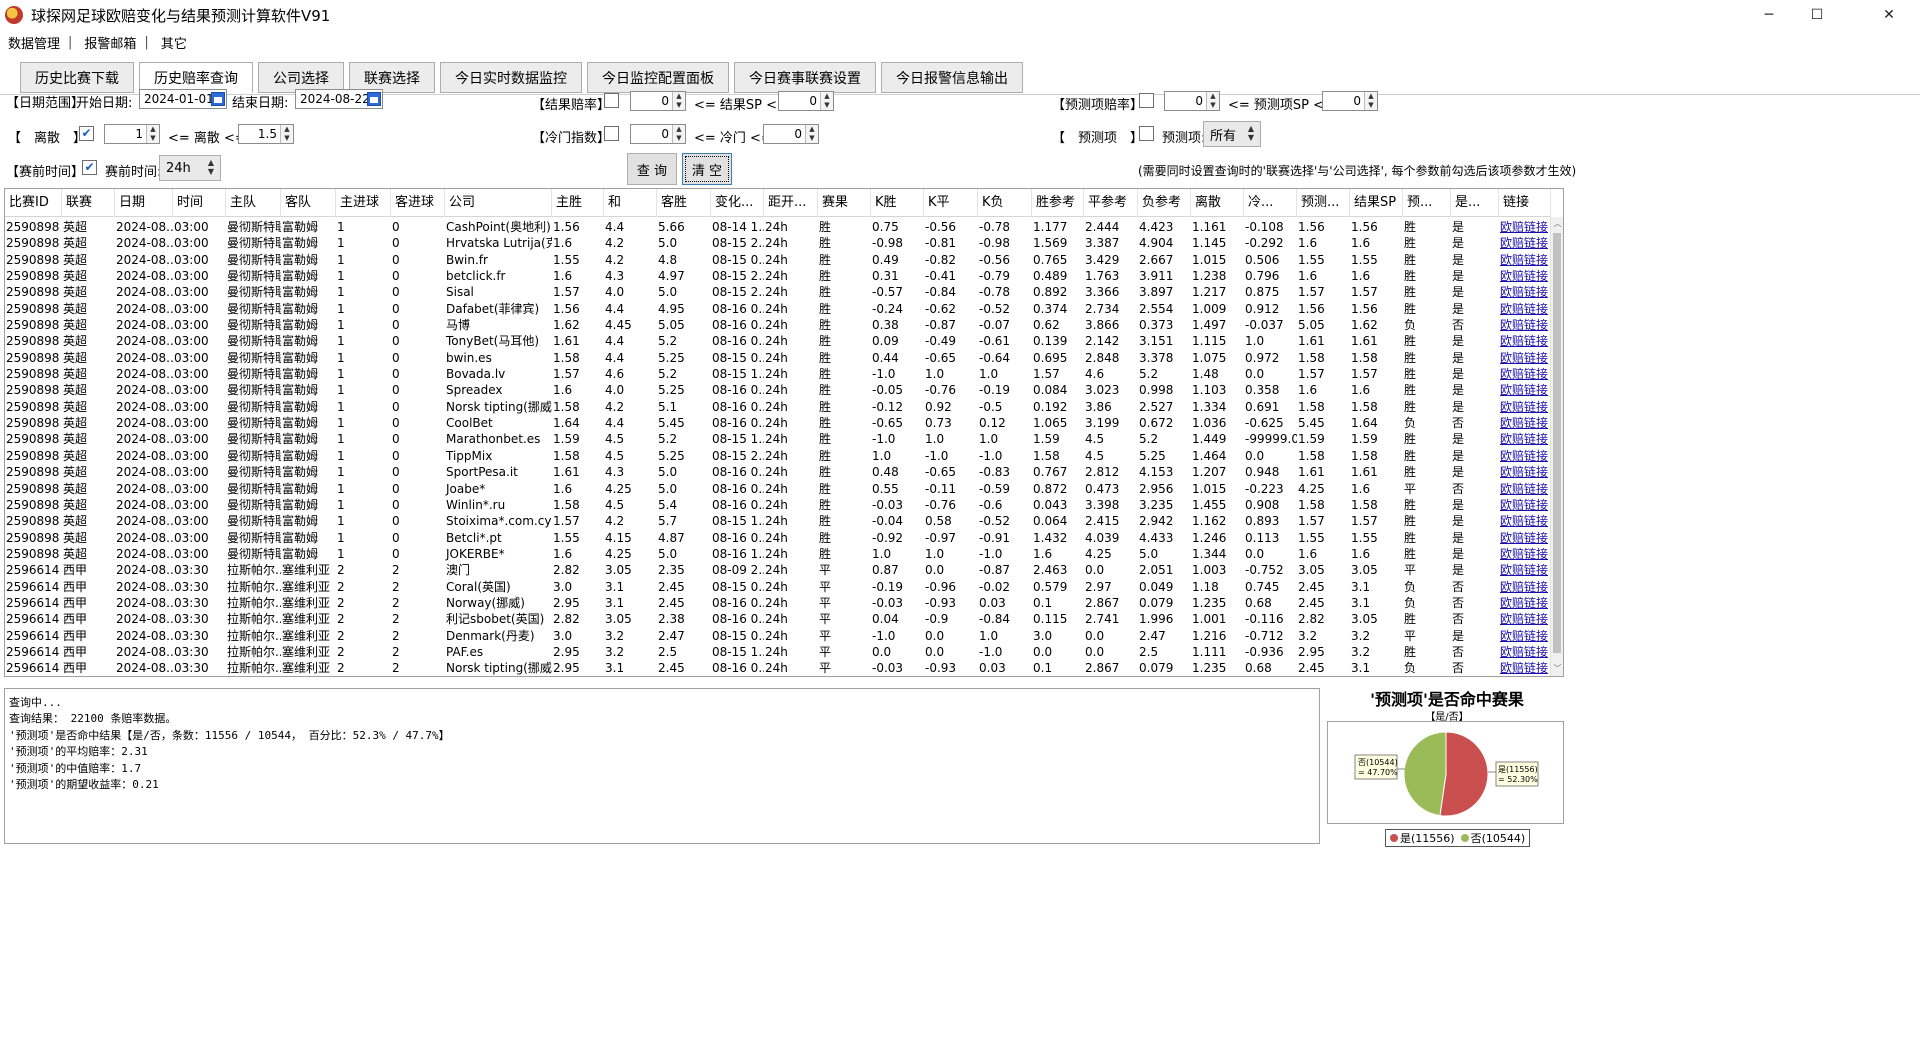  What do you see at coordinates (1164, 203) in the screenshot?
I see `column-header: 负参考` at bounding box center [1164, 203].